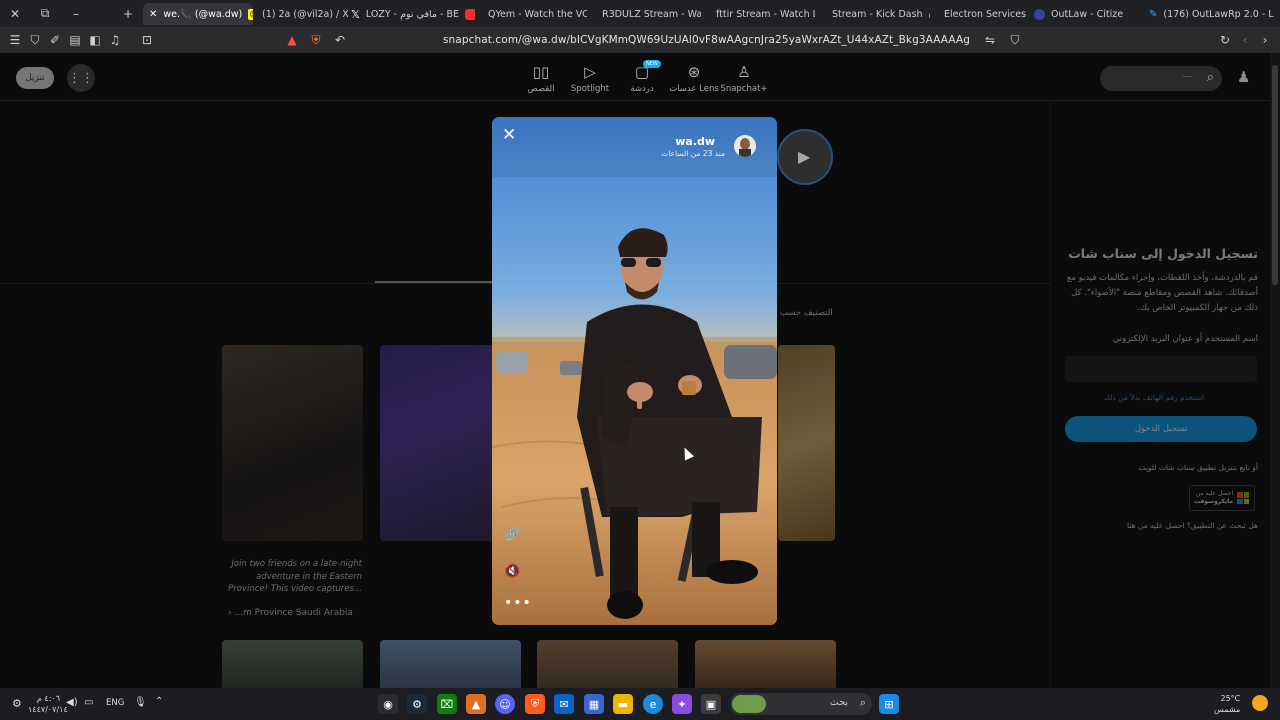 This screenshot has width=1280, height=720. I want to click on tab-outlaw-rp: ✎ (176) OutLawRp 2.0 - L, so click(1211, 14).